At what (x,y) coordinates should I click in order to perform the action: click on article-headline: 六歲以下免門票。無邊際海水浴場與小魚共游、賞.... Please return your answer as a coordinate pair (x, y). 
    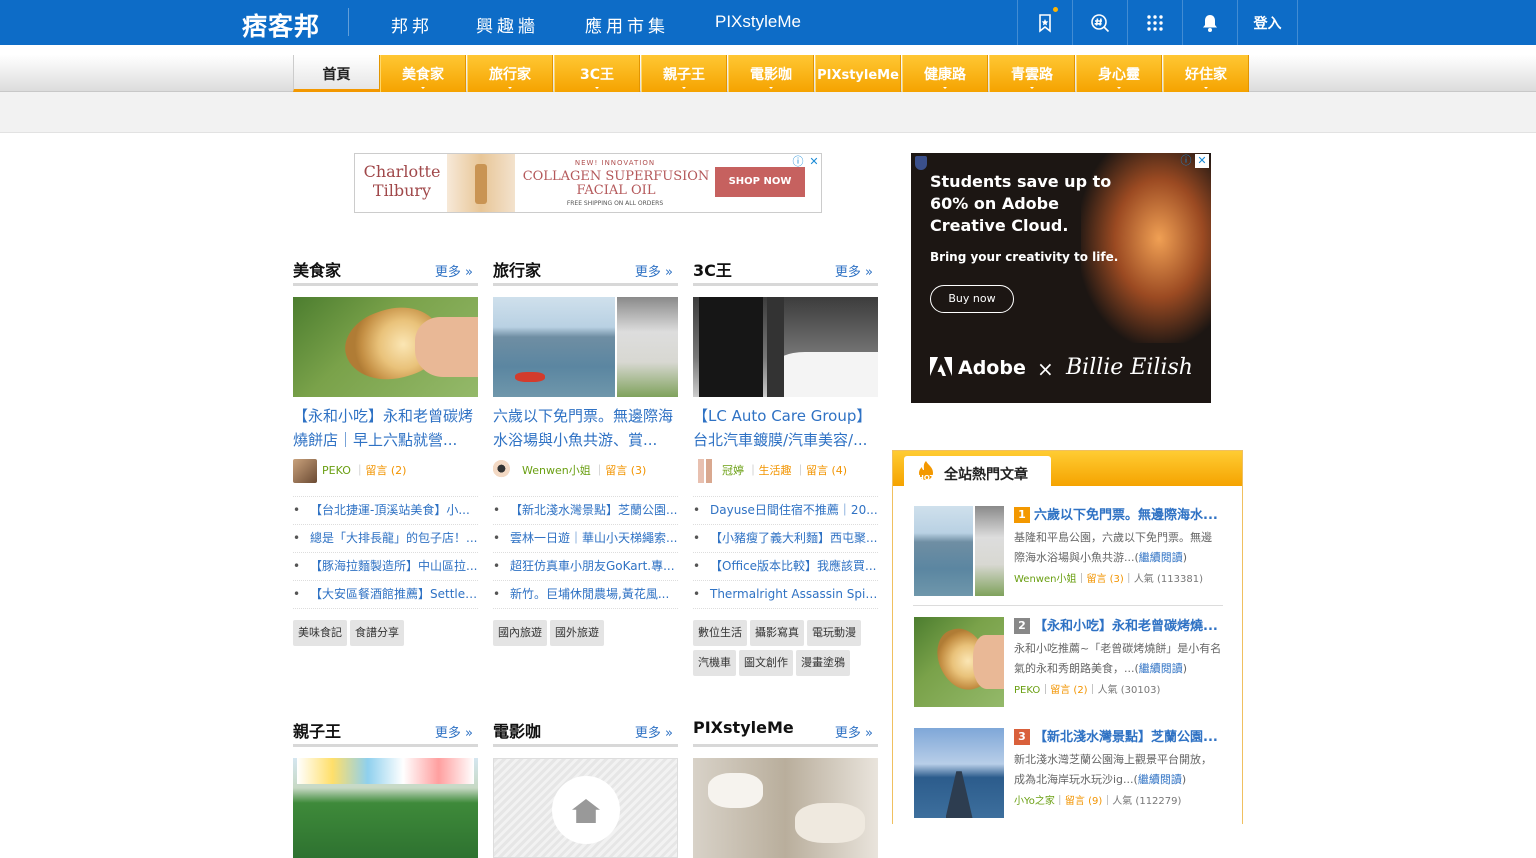
    Looking at the image, I should click on (585, 428).